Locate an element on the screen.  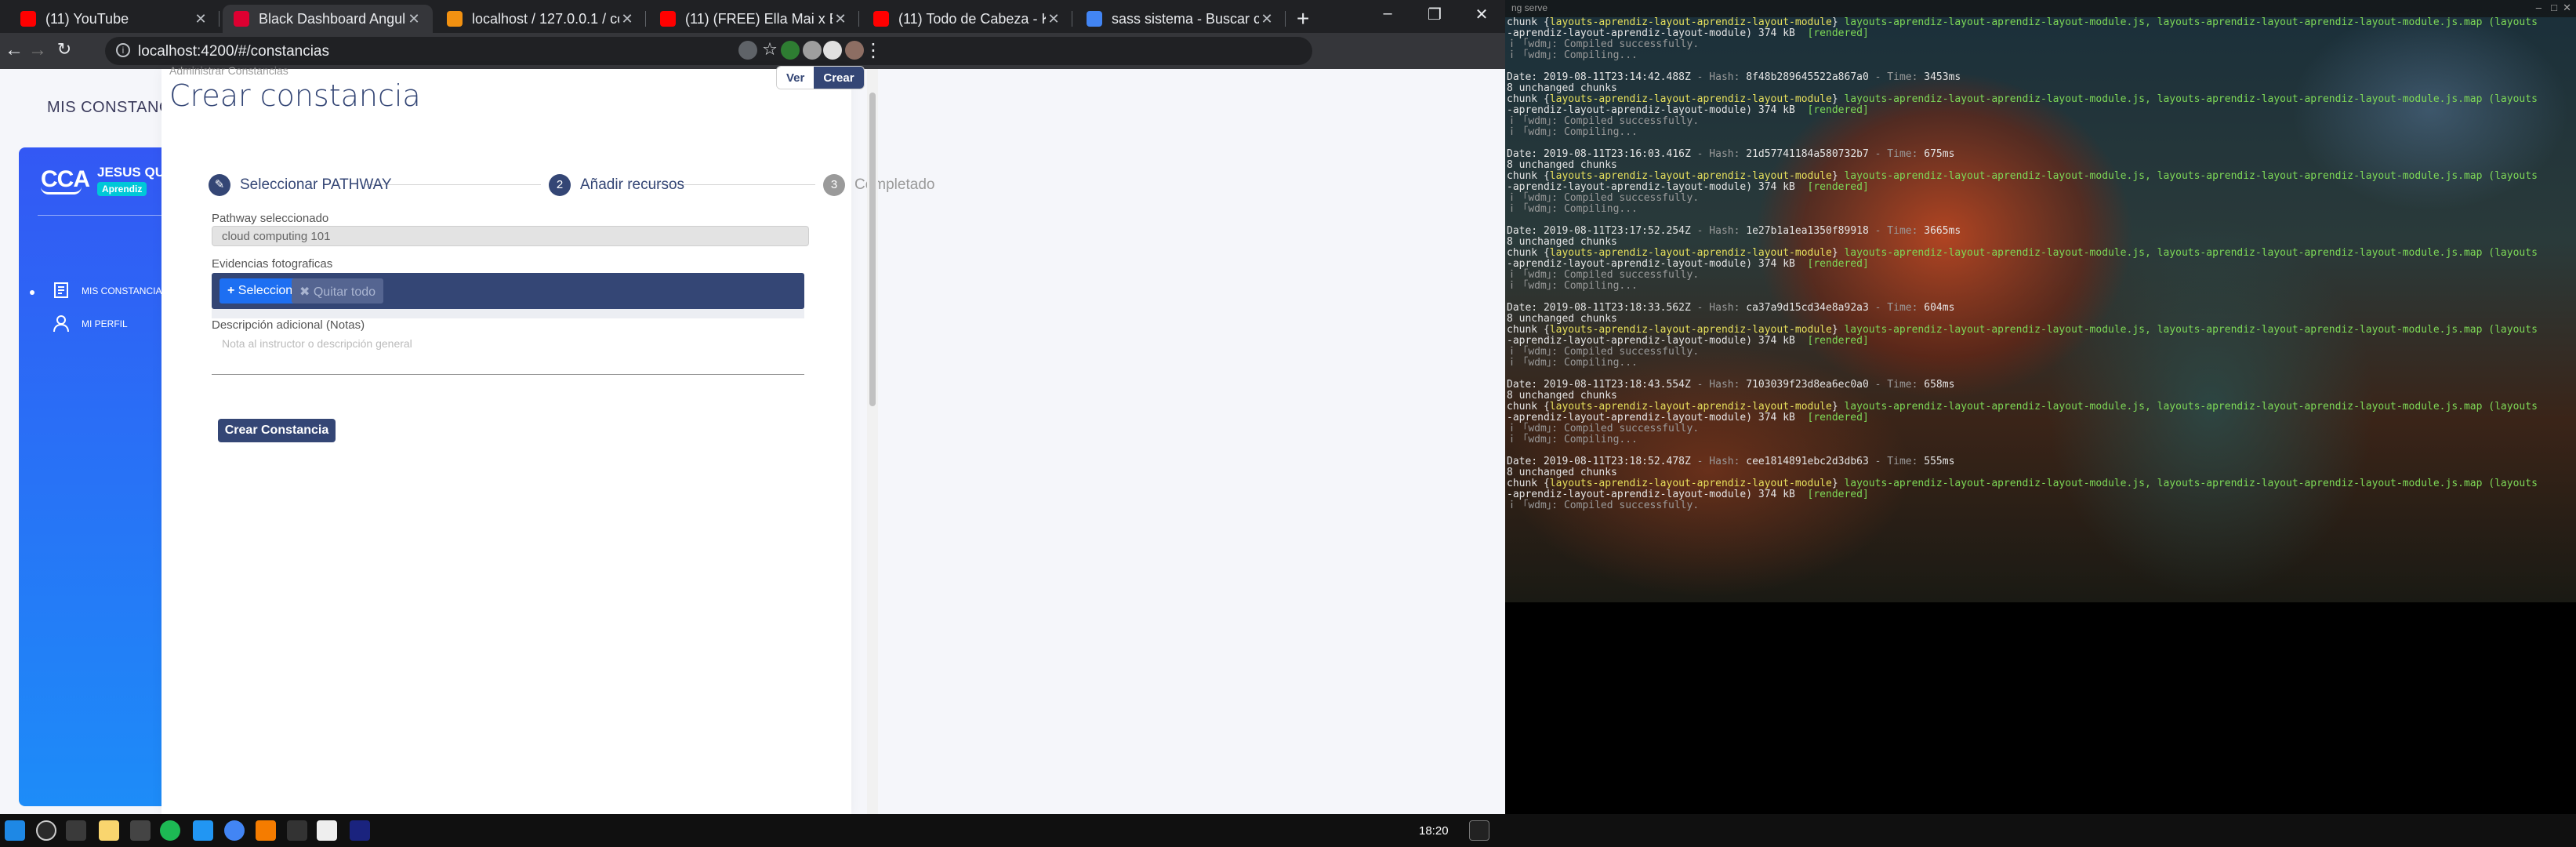
file-list is located at coordinates (508, 313).